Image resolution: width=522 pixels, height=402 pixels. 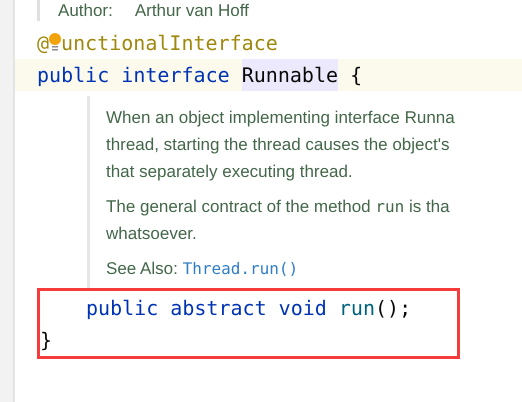 What do you see at coordinates (191, 10) in the screenshot?
I see `author-name: Arthur van Hoff` at bounding box center [191, 10].